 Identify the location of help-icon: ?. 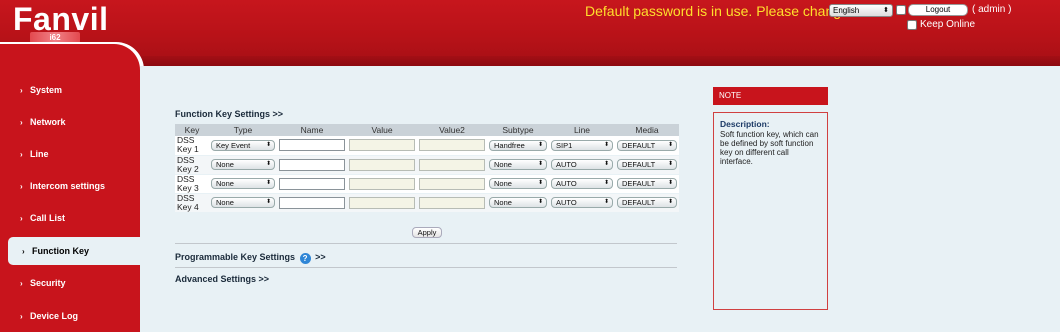
(305, 258).